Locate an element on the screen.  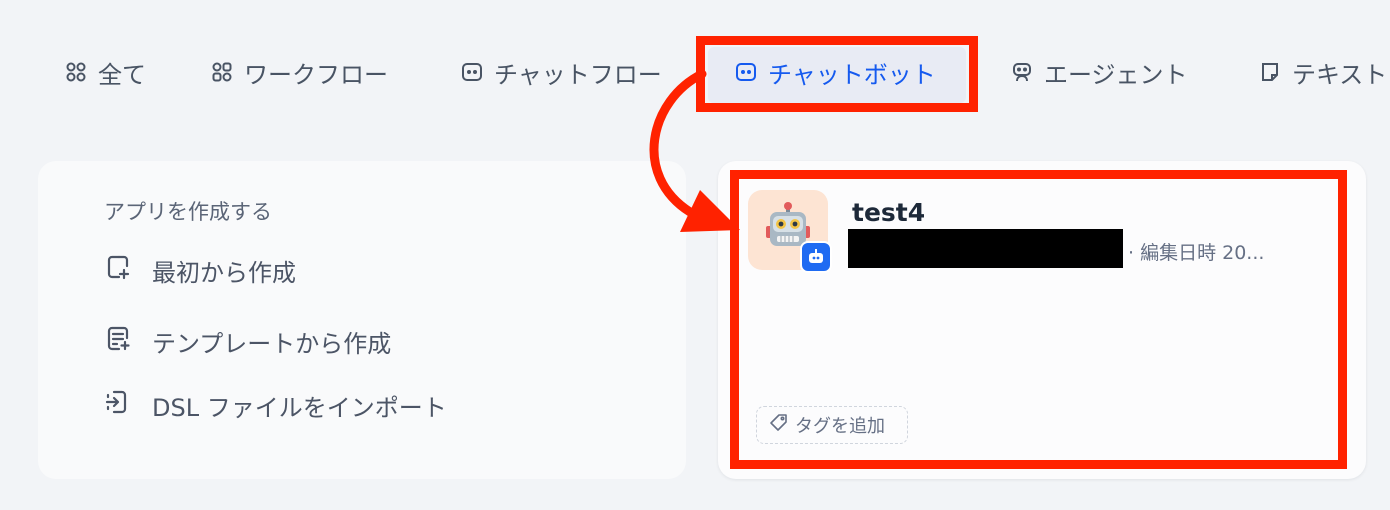
tab-all: 全て is located at coordinates (105, 72).